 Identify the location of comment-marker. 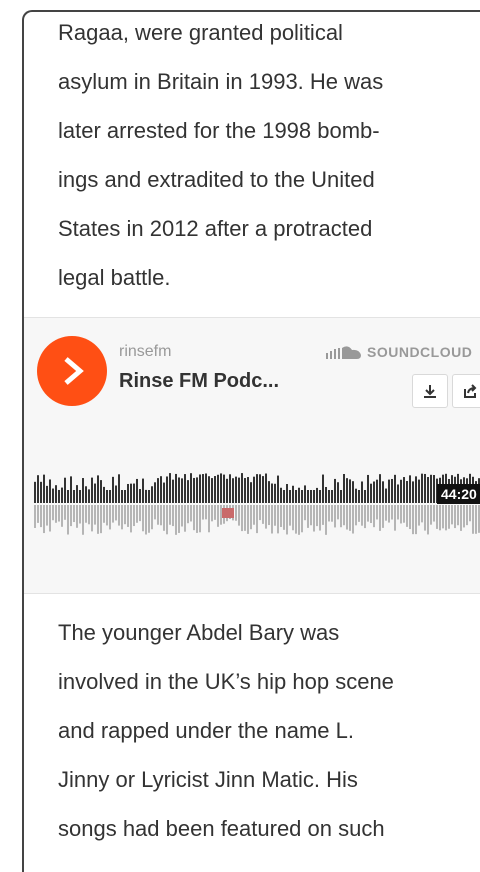
(228, 513).